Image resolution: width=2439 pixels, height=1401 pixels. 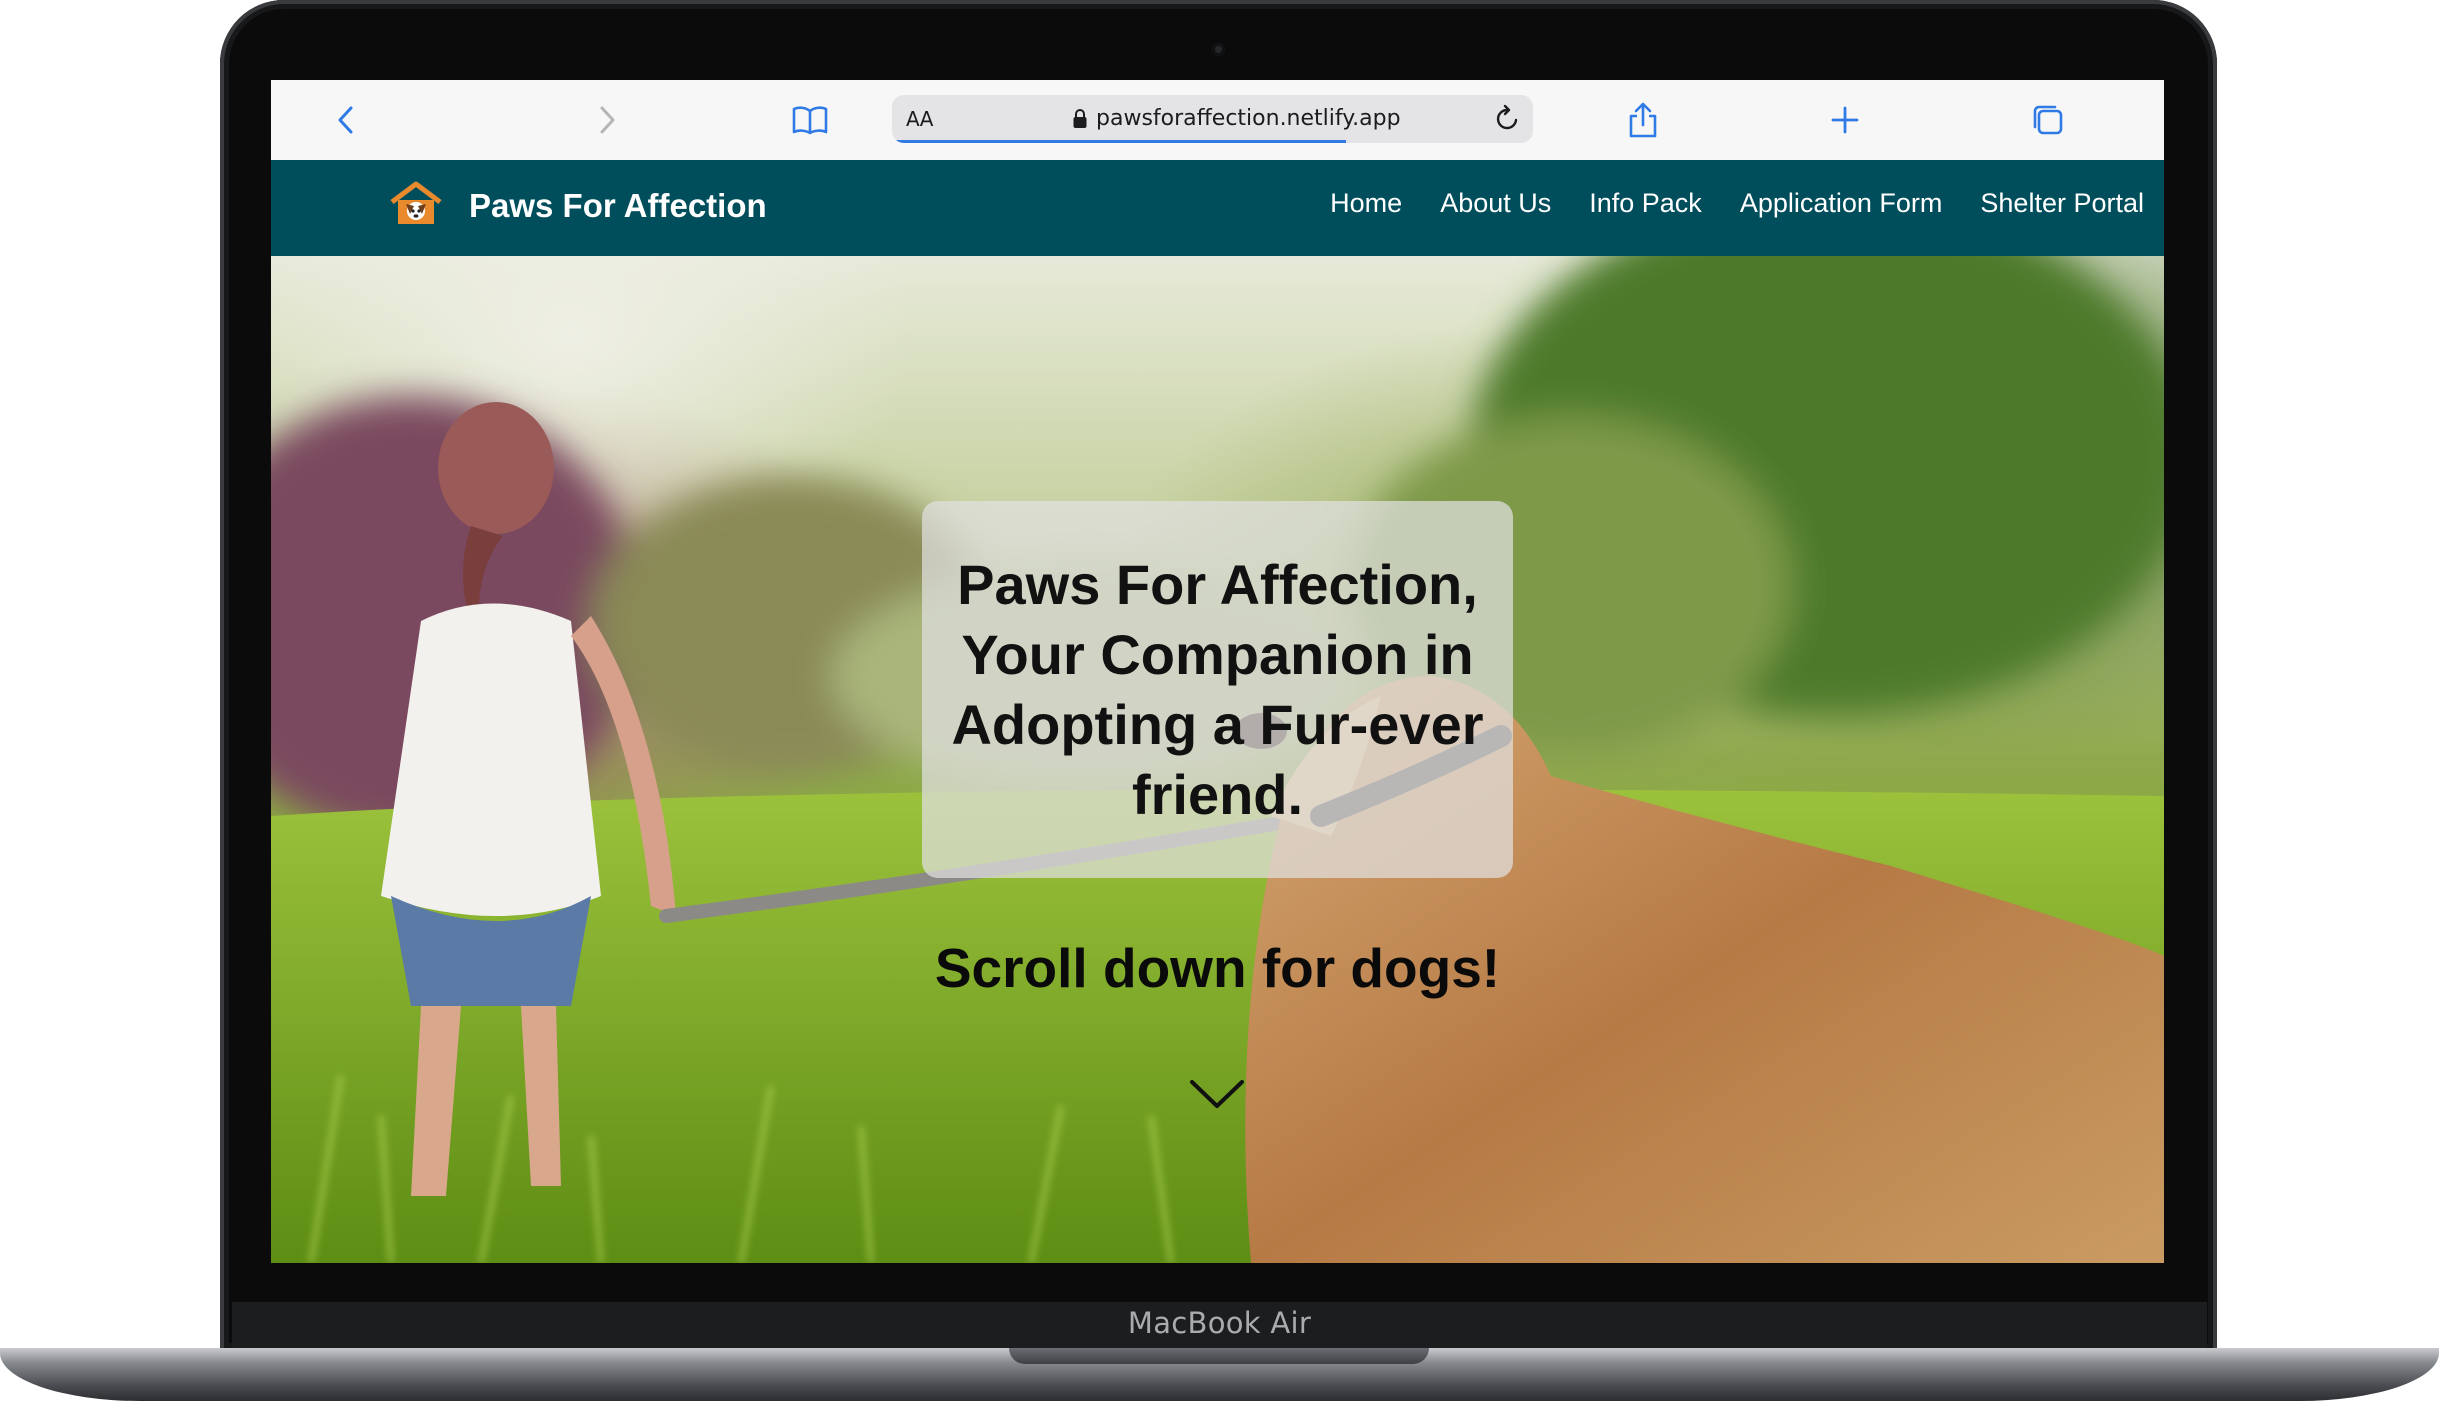 I want to click on model-label: MacBook Air, so click(x=1219, y=1323).